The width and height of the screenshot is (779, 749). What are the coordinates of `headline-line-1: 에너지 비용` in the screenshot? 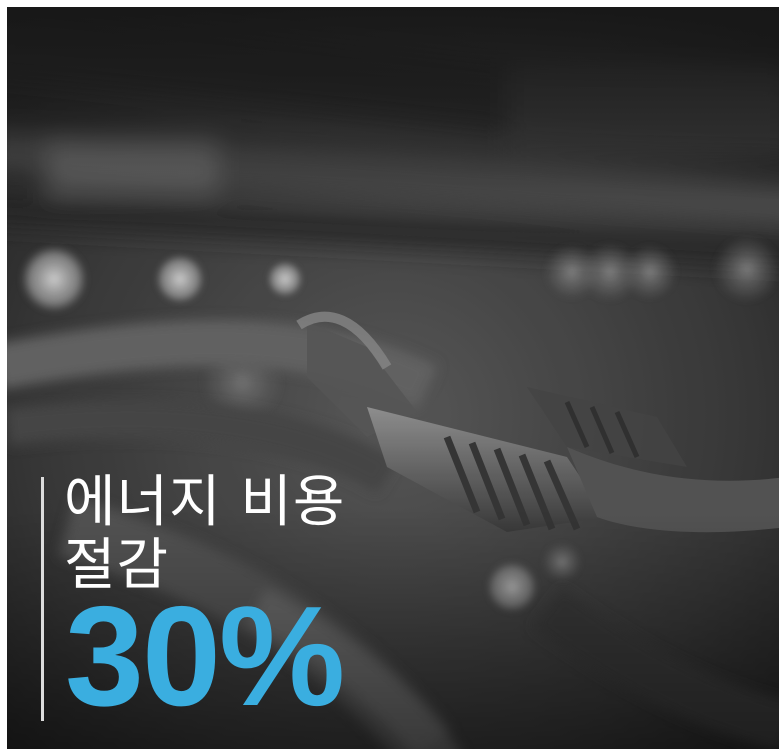 It's located at (205, 502).